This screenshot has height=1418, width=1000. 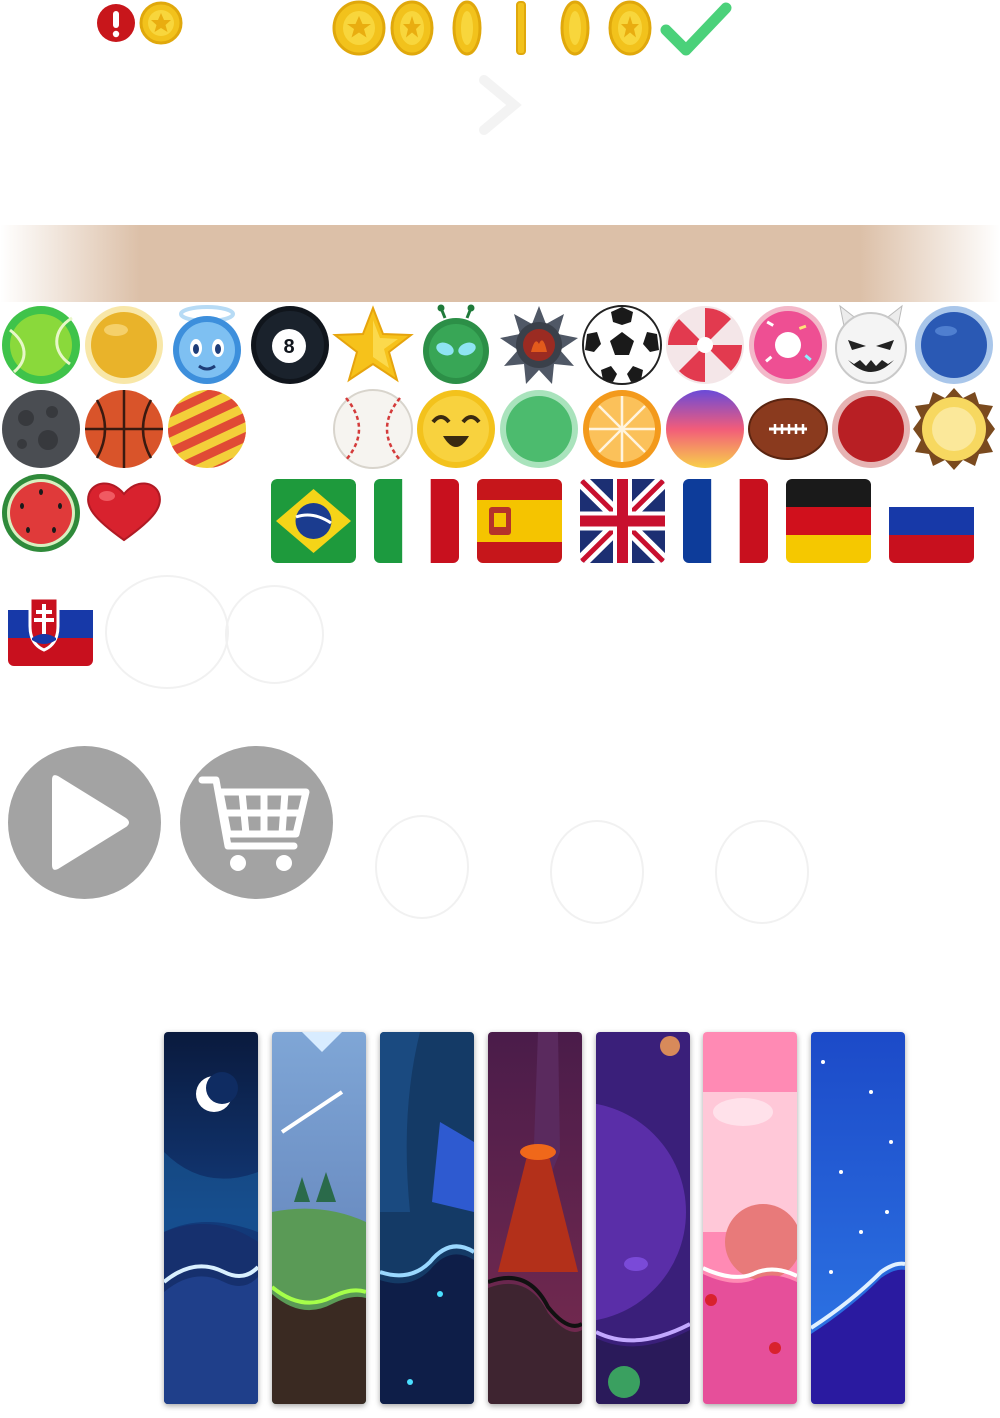 I want to click on gradient-ball, so click(x=705, y=429).